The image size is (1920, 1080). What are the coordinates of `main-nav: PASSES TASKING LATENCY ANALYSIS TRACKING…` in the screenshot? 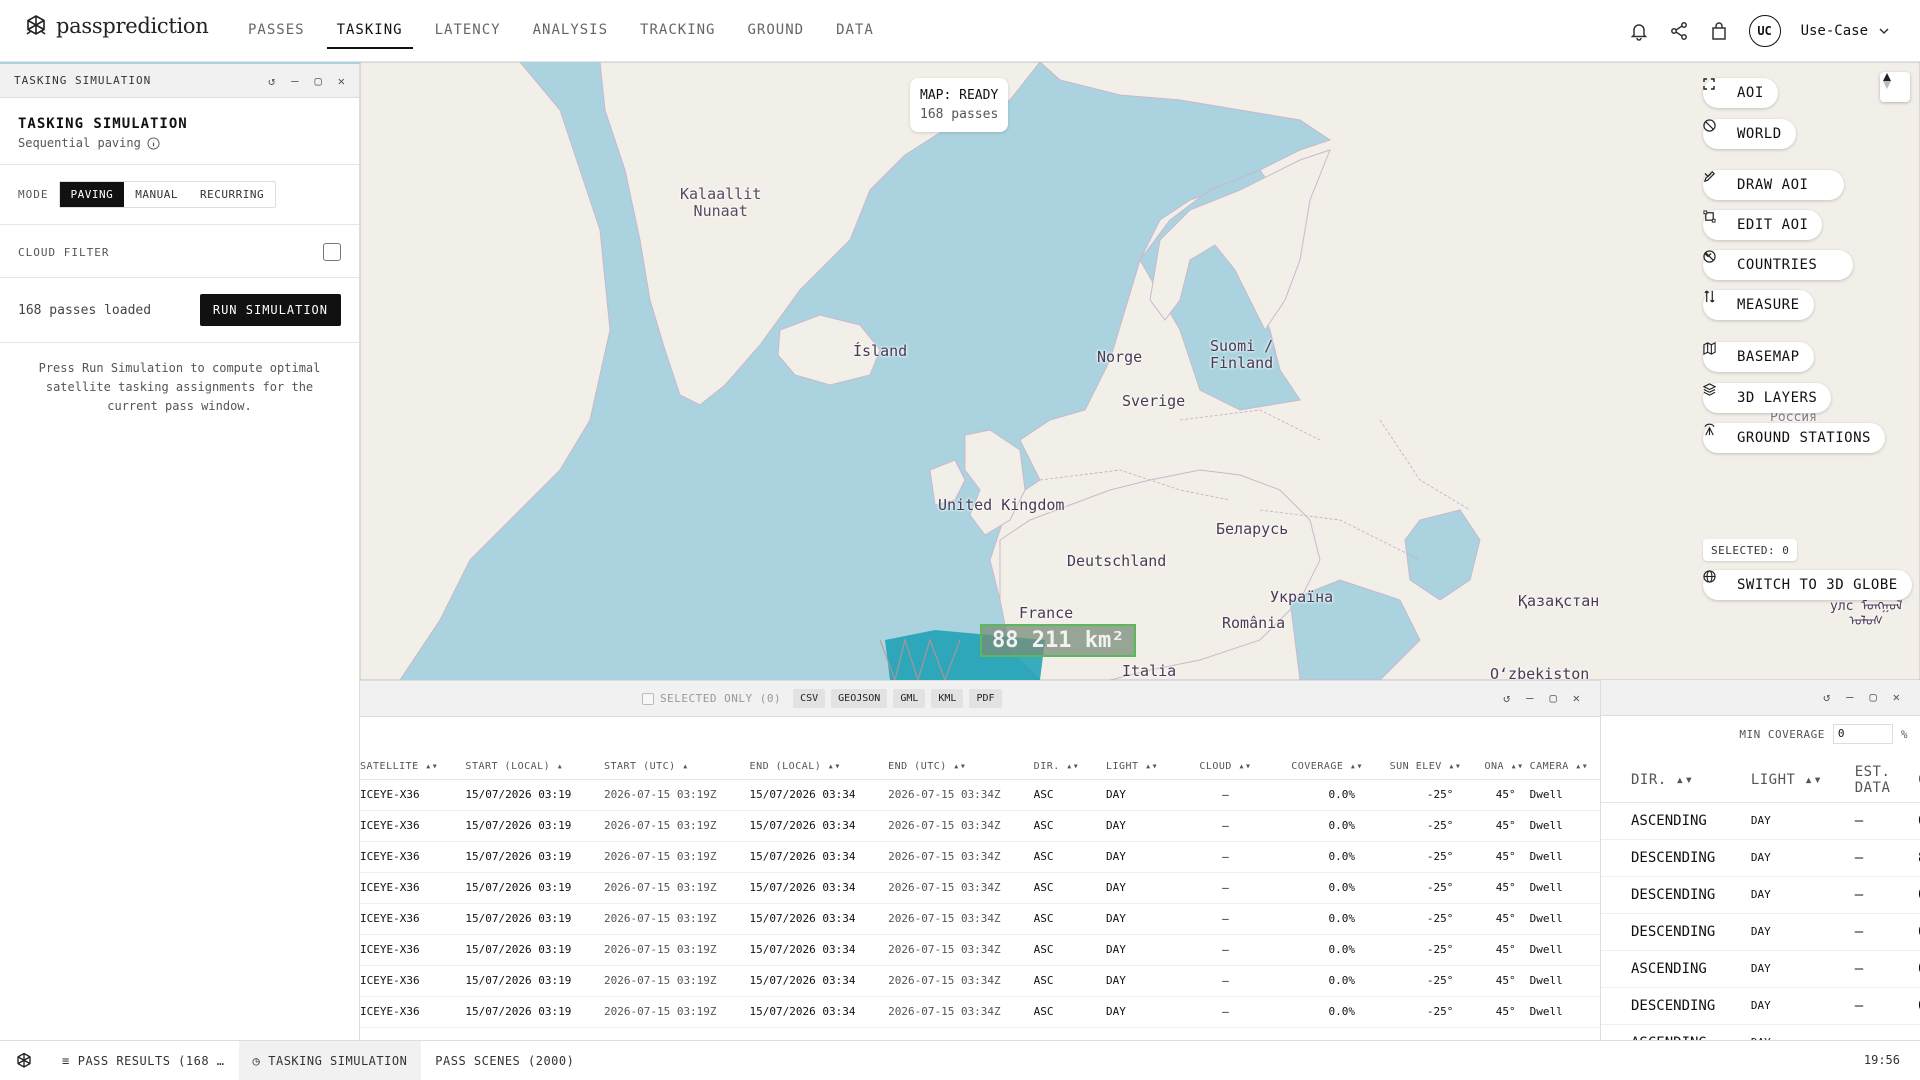 It's located at (561, 30).